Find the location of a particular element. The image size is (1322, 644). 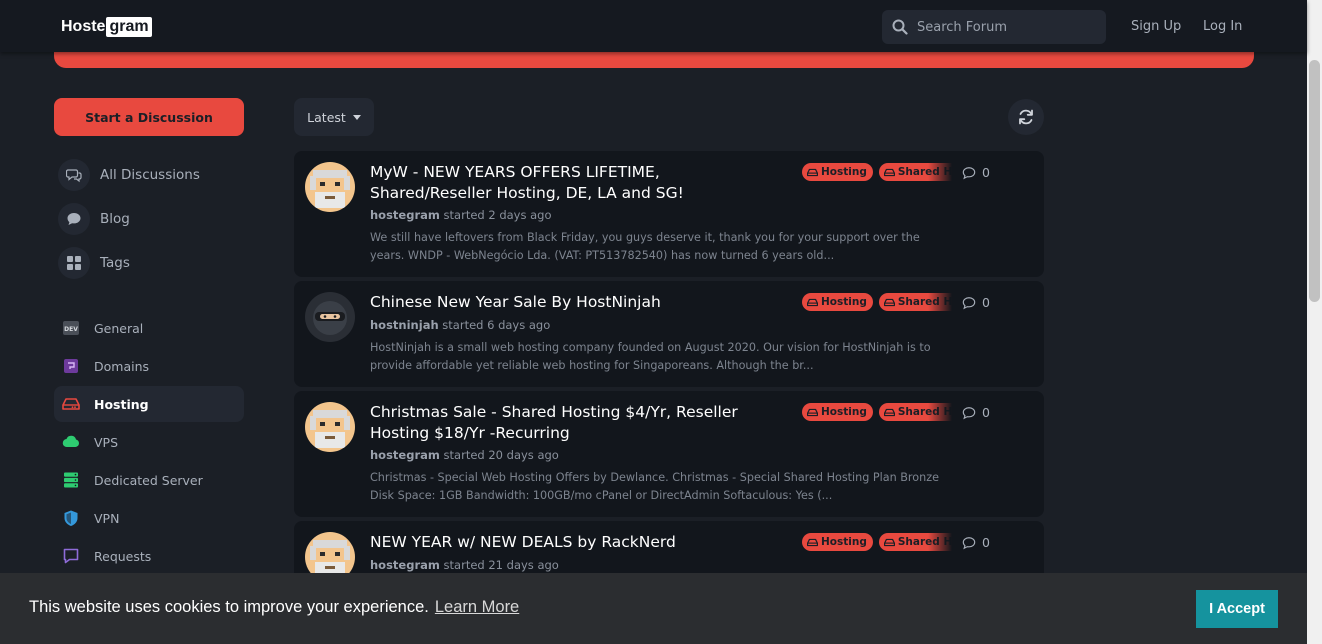

th-large-icon is located at coordinates (74, 263).